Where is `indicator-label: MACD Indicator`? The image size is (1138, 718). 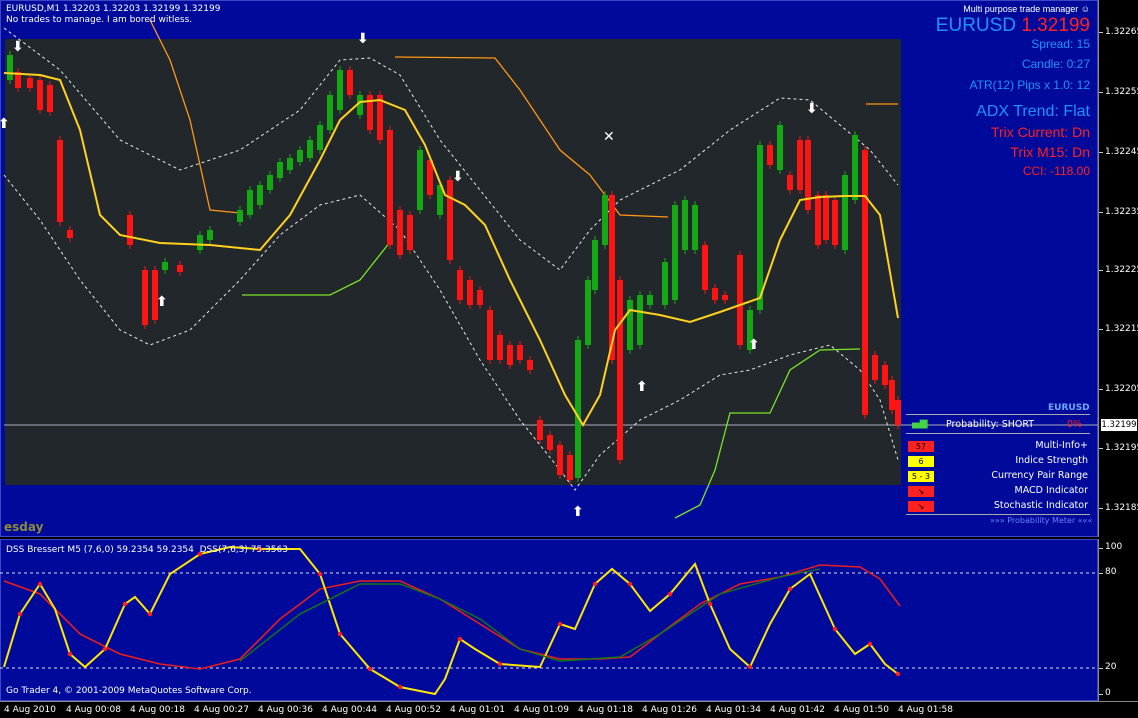
indicator-label: MACD Indicator is located at coordinates (1051, 490).